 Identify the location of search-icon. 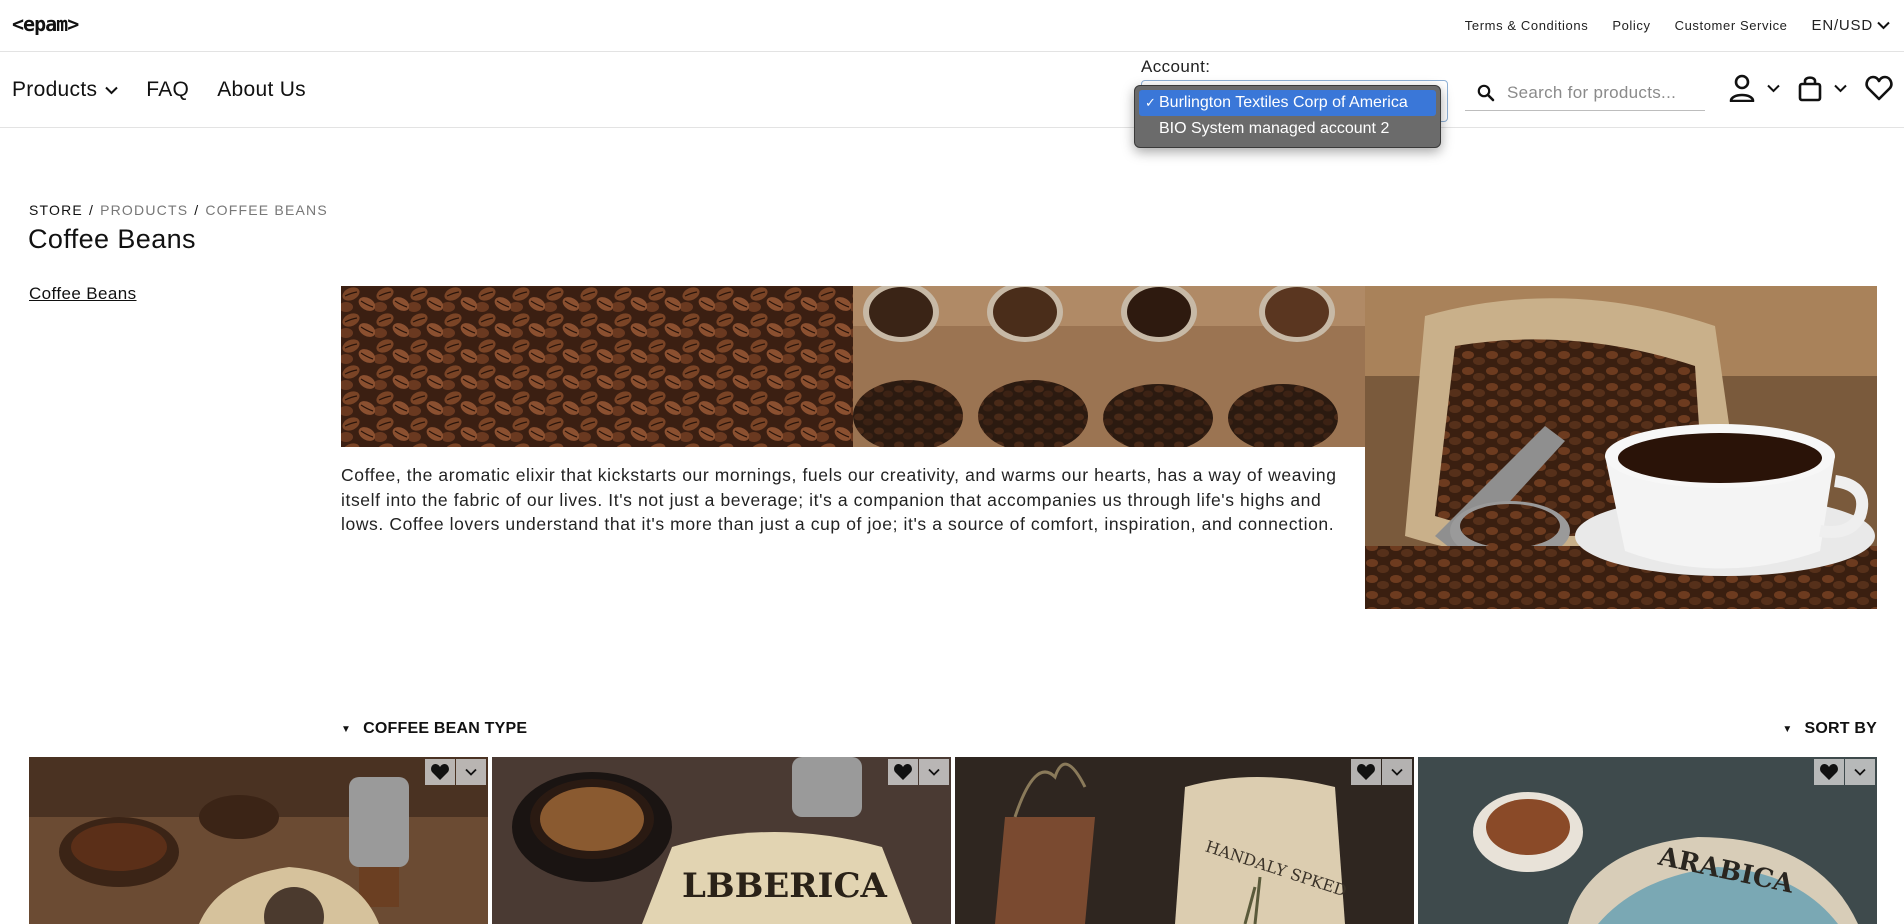
(1486, 93).